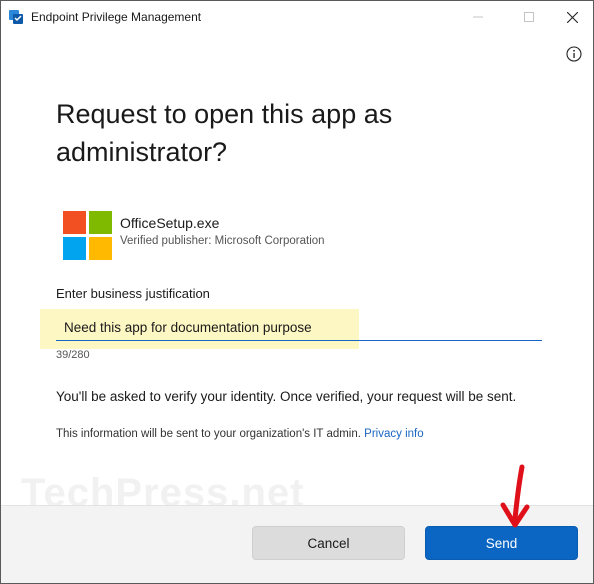  Describe the element at coordinates (297, 17) in the screenshot. I see `title-bar: Endpoint Privilege Management` at that location.